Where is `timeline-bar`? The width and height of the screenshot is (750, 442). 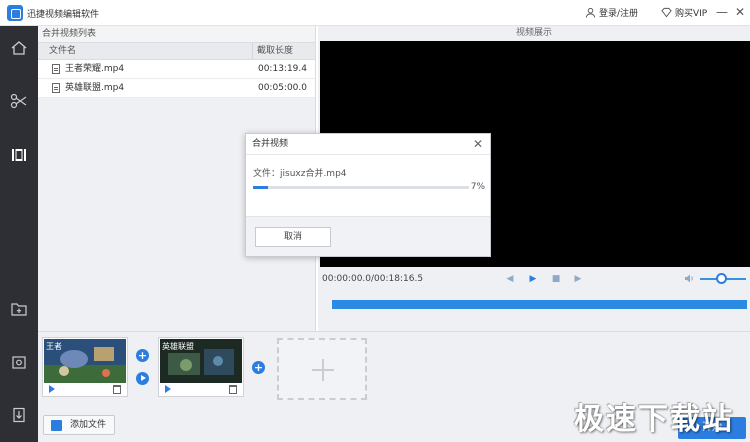
timeline-bar is located at coordinates (539, 304).